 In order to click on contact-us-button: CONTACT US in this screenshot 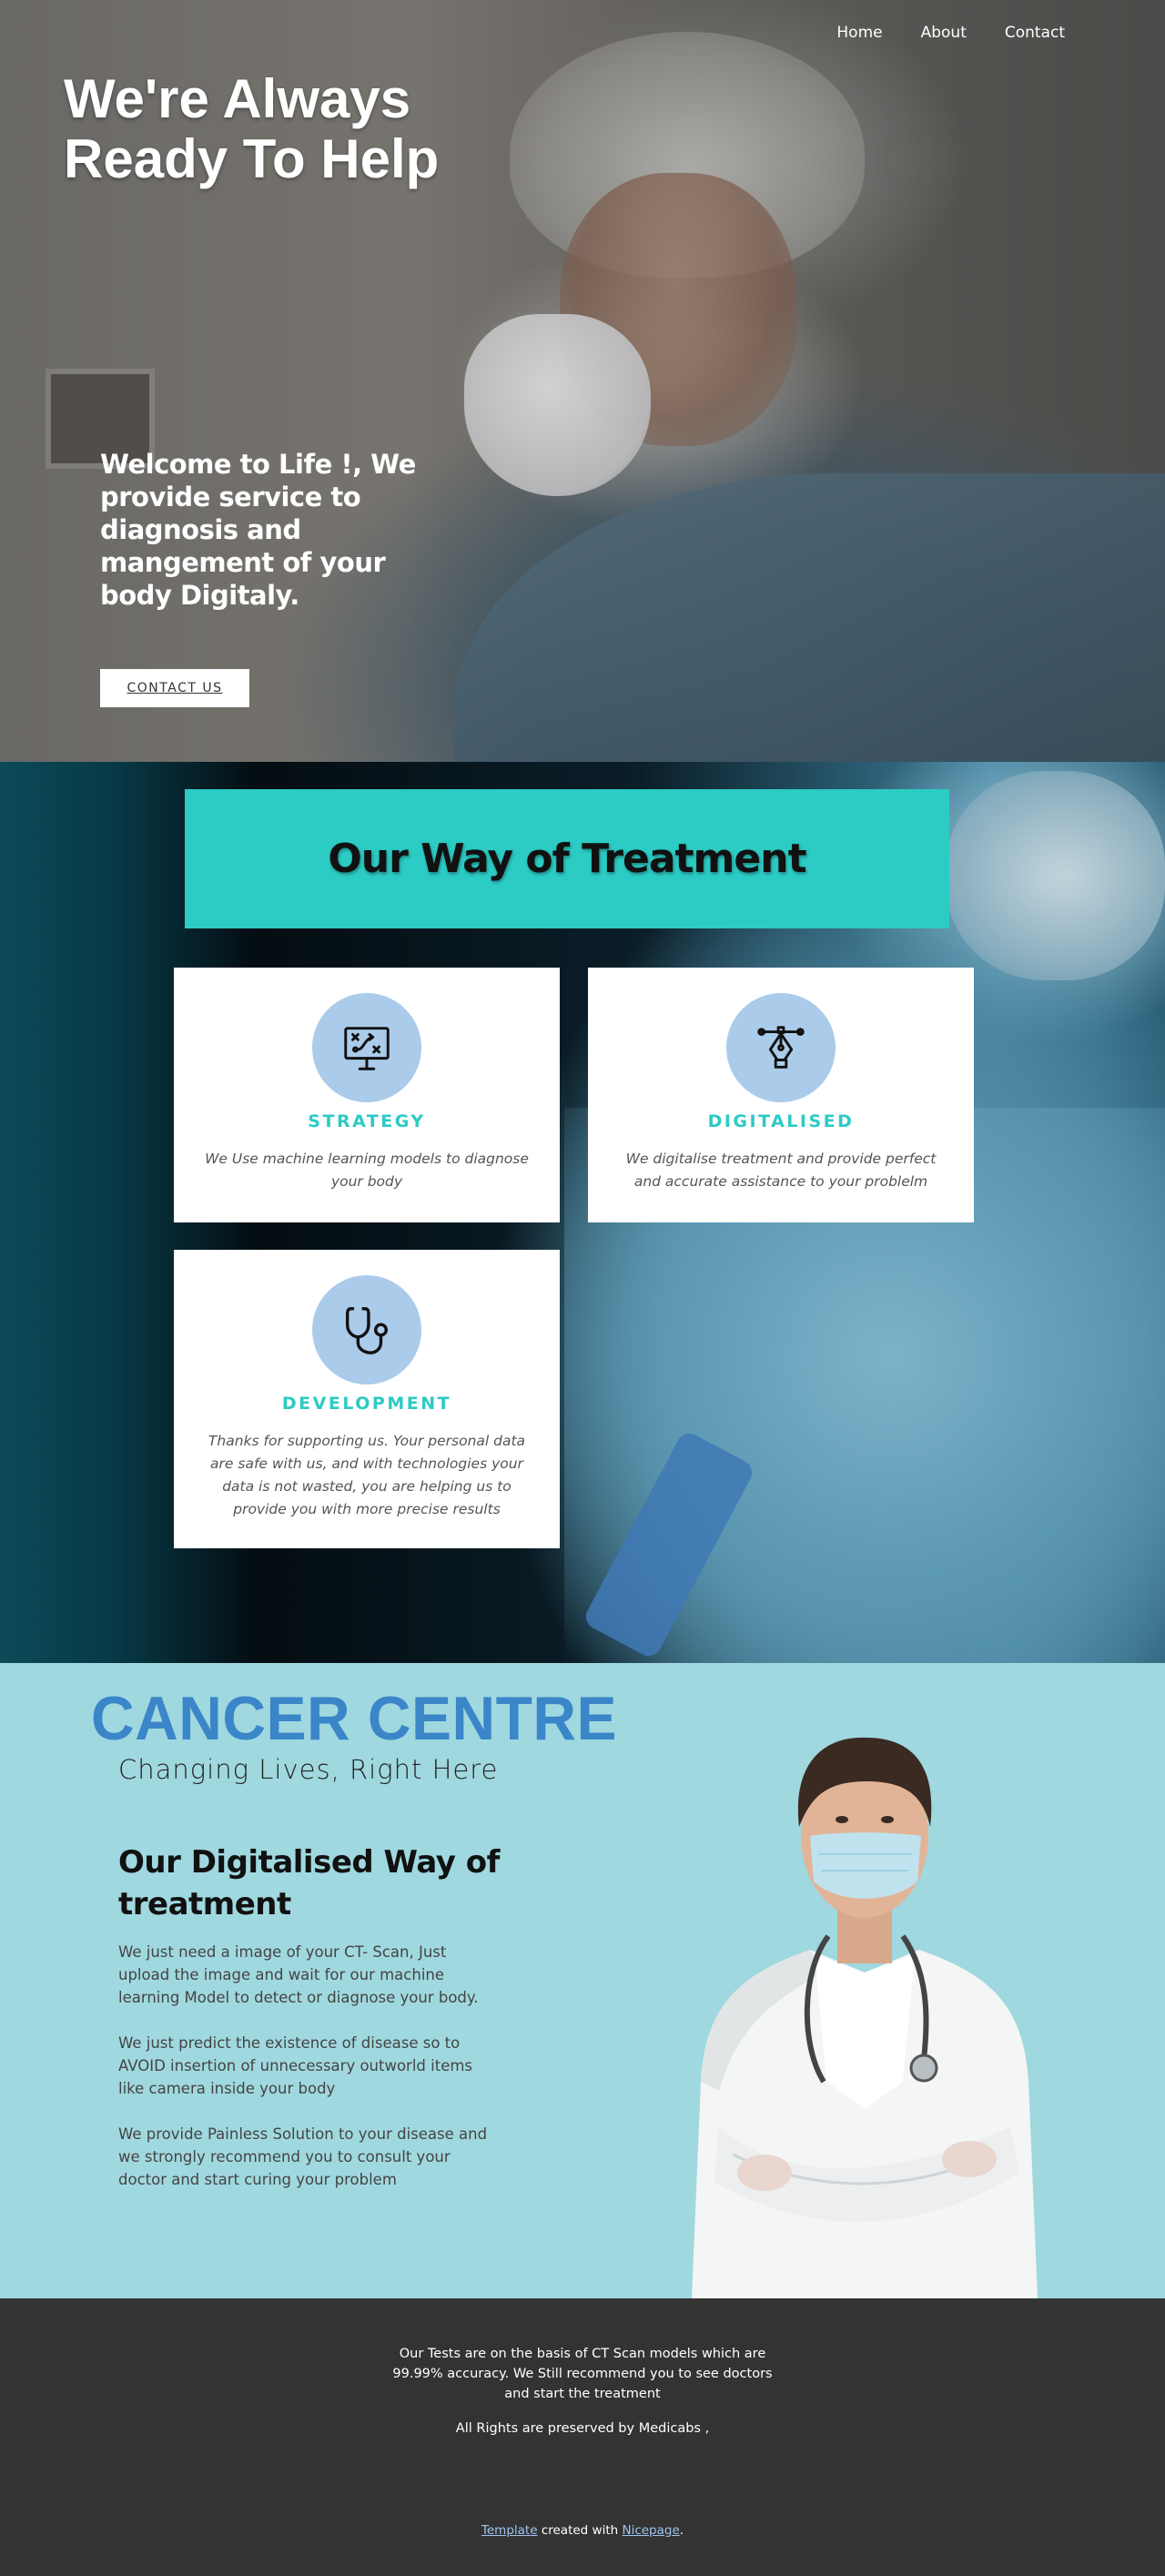, I will do `click(174, 688)`.